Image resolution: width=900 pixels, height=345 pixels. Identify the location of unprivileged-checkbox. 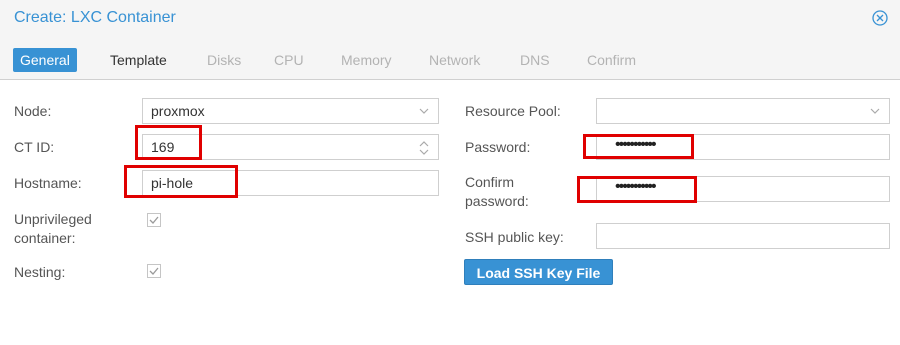
(154, 220).